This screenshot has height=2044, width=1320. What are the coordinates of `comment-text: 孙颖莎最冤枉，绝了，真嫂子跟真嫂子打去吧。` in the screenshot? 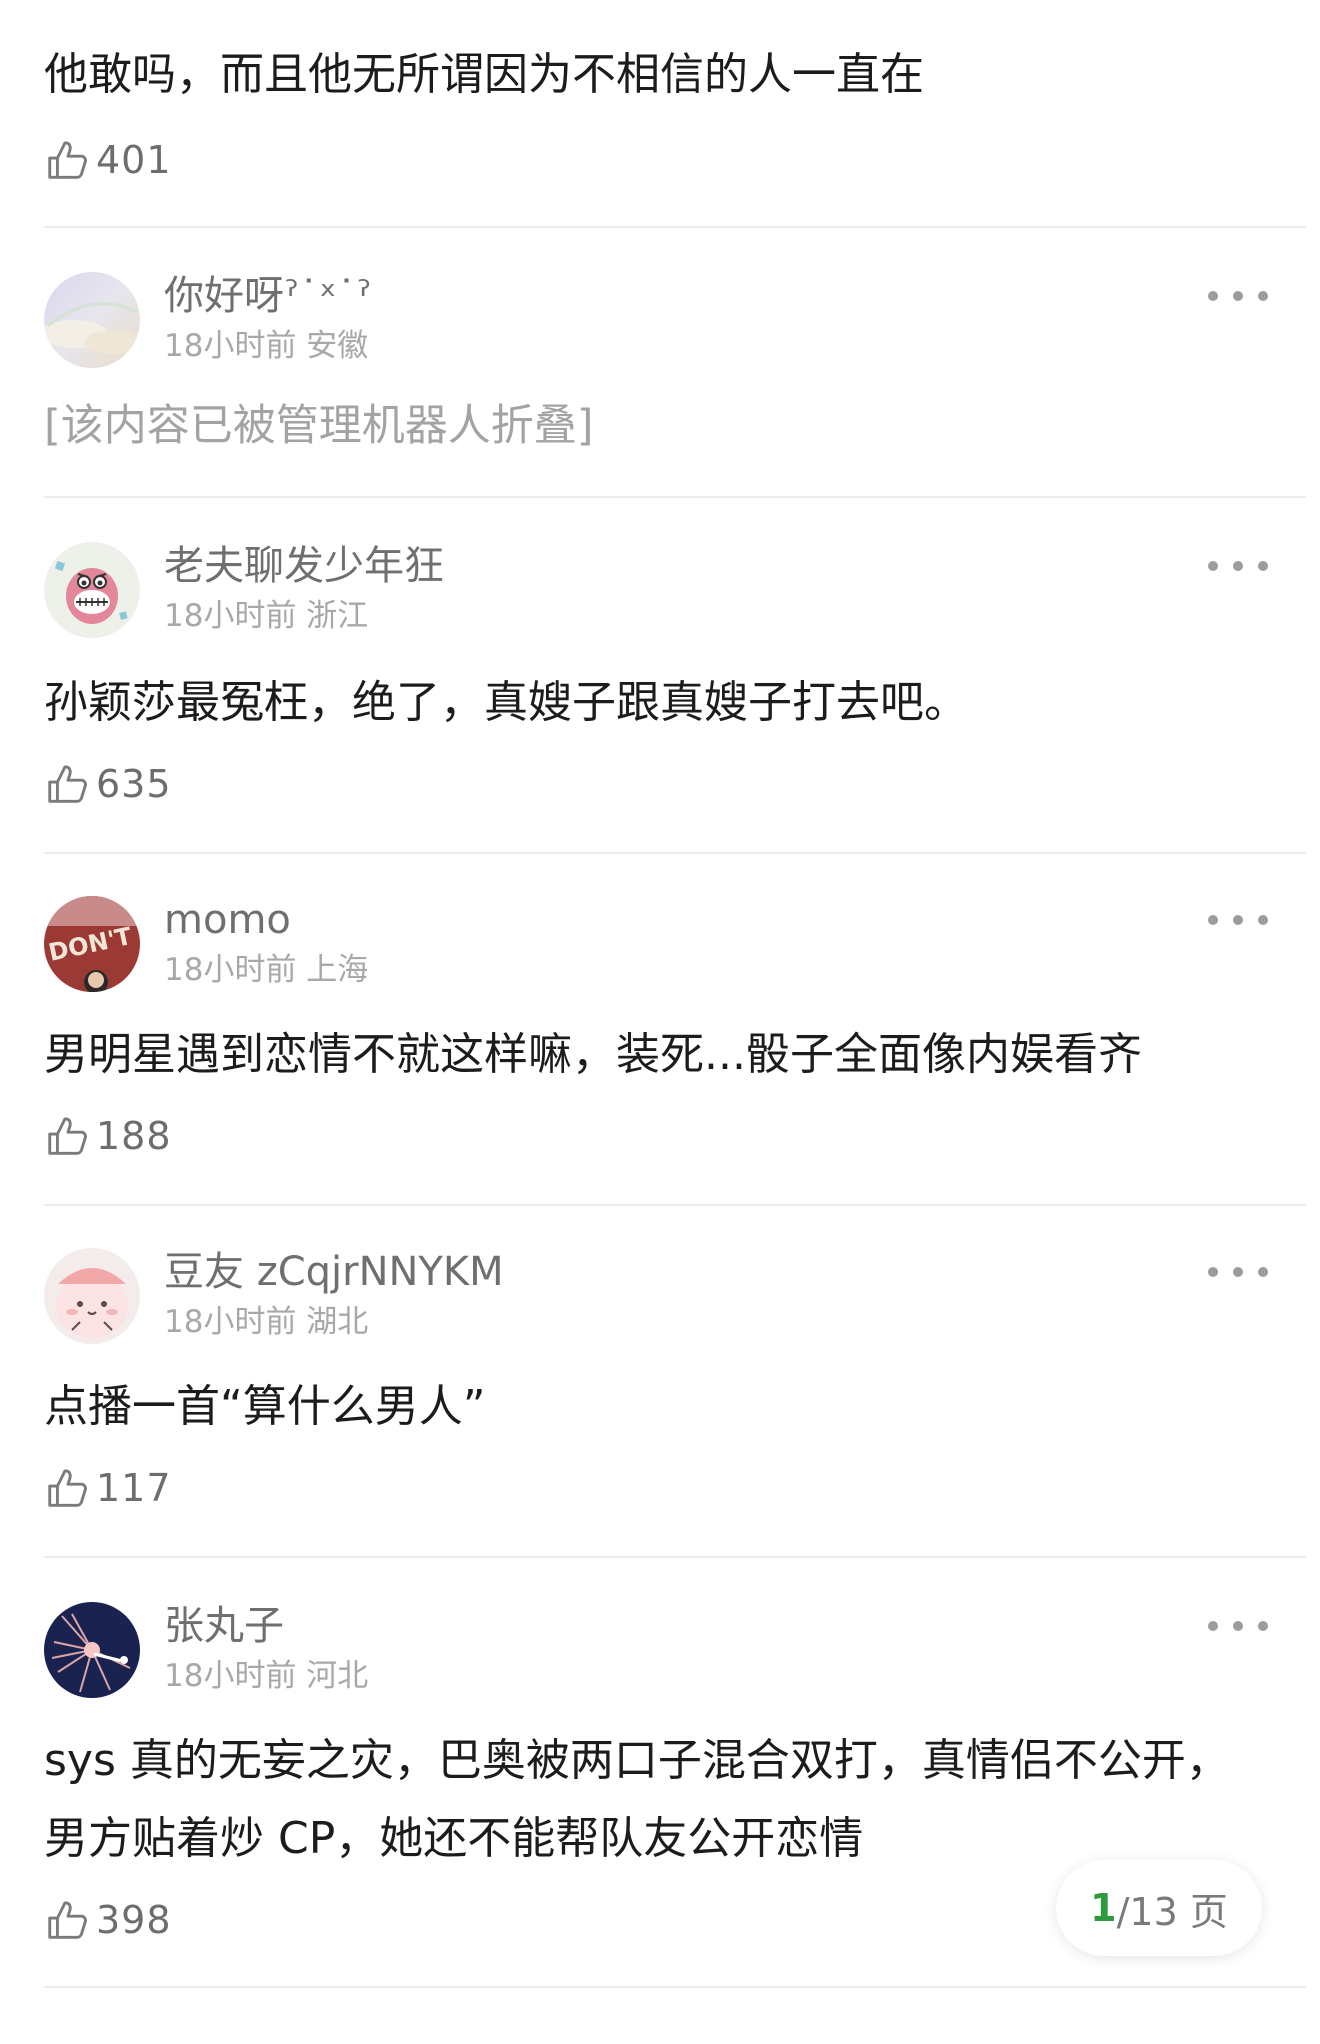 It's located at (506, 702).